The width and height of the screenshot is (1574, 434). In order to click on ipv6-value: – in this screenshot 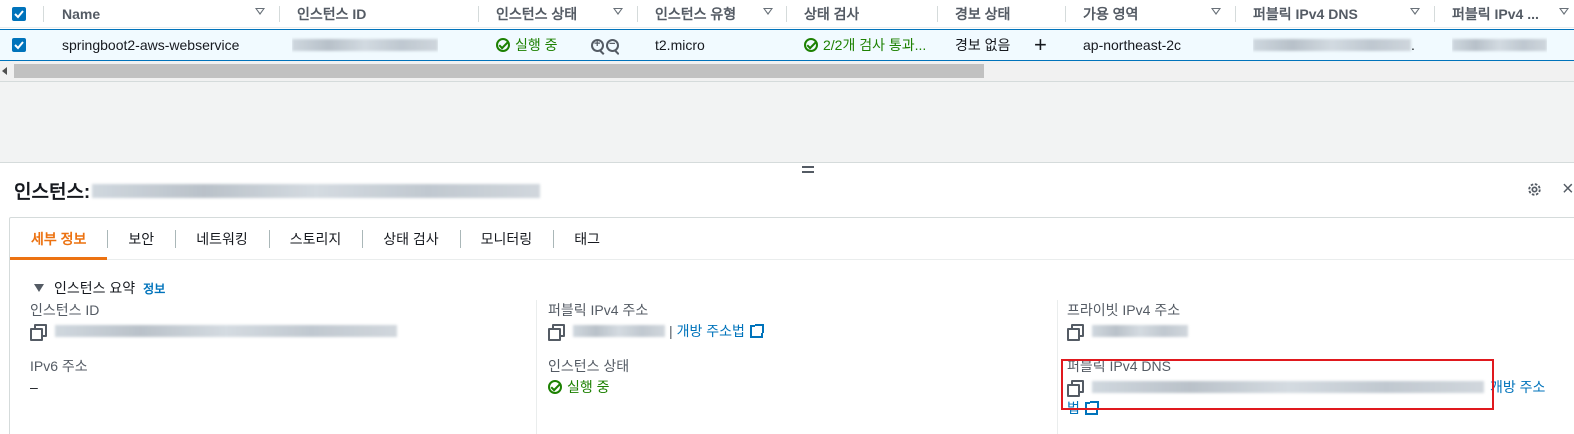, I will do `click(34, 387)`.